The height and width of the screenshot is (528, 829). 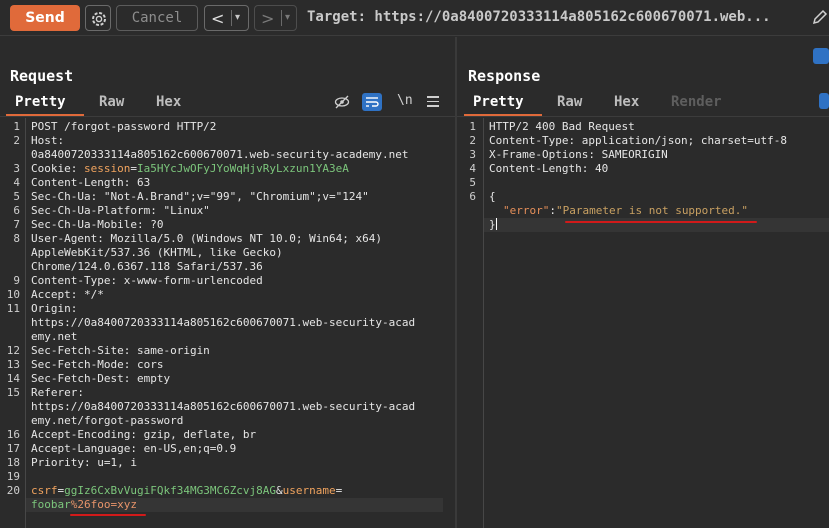 I want to click on tab-response-pretty: Pretty, so click(x=498, y=102).